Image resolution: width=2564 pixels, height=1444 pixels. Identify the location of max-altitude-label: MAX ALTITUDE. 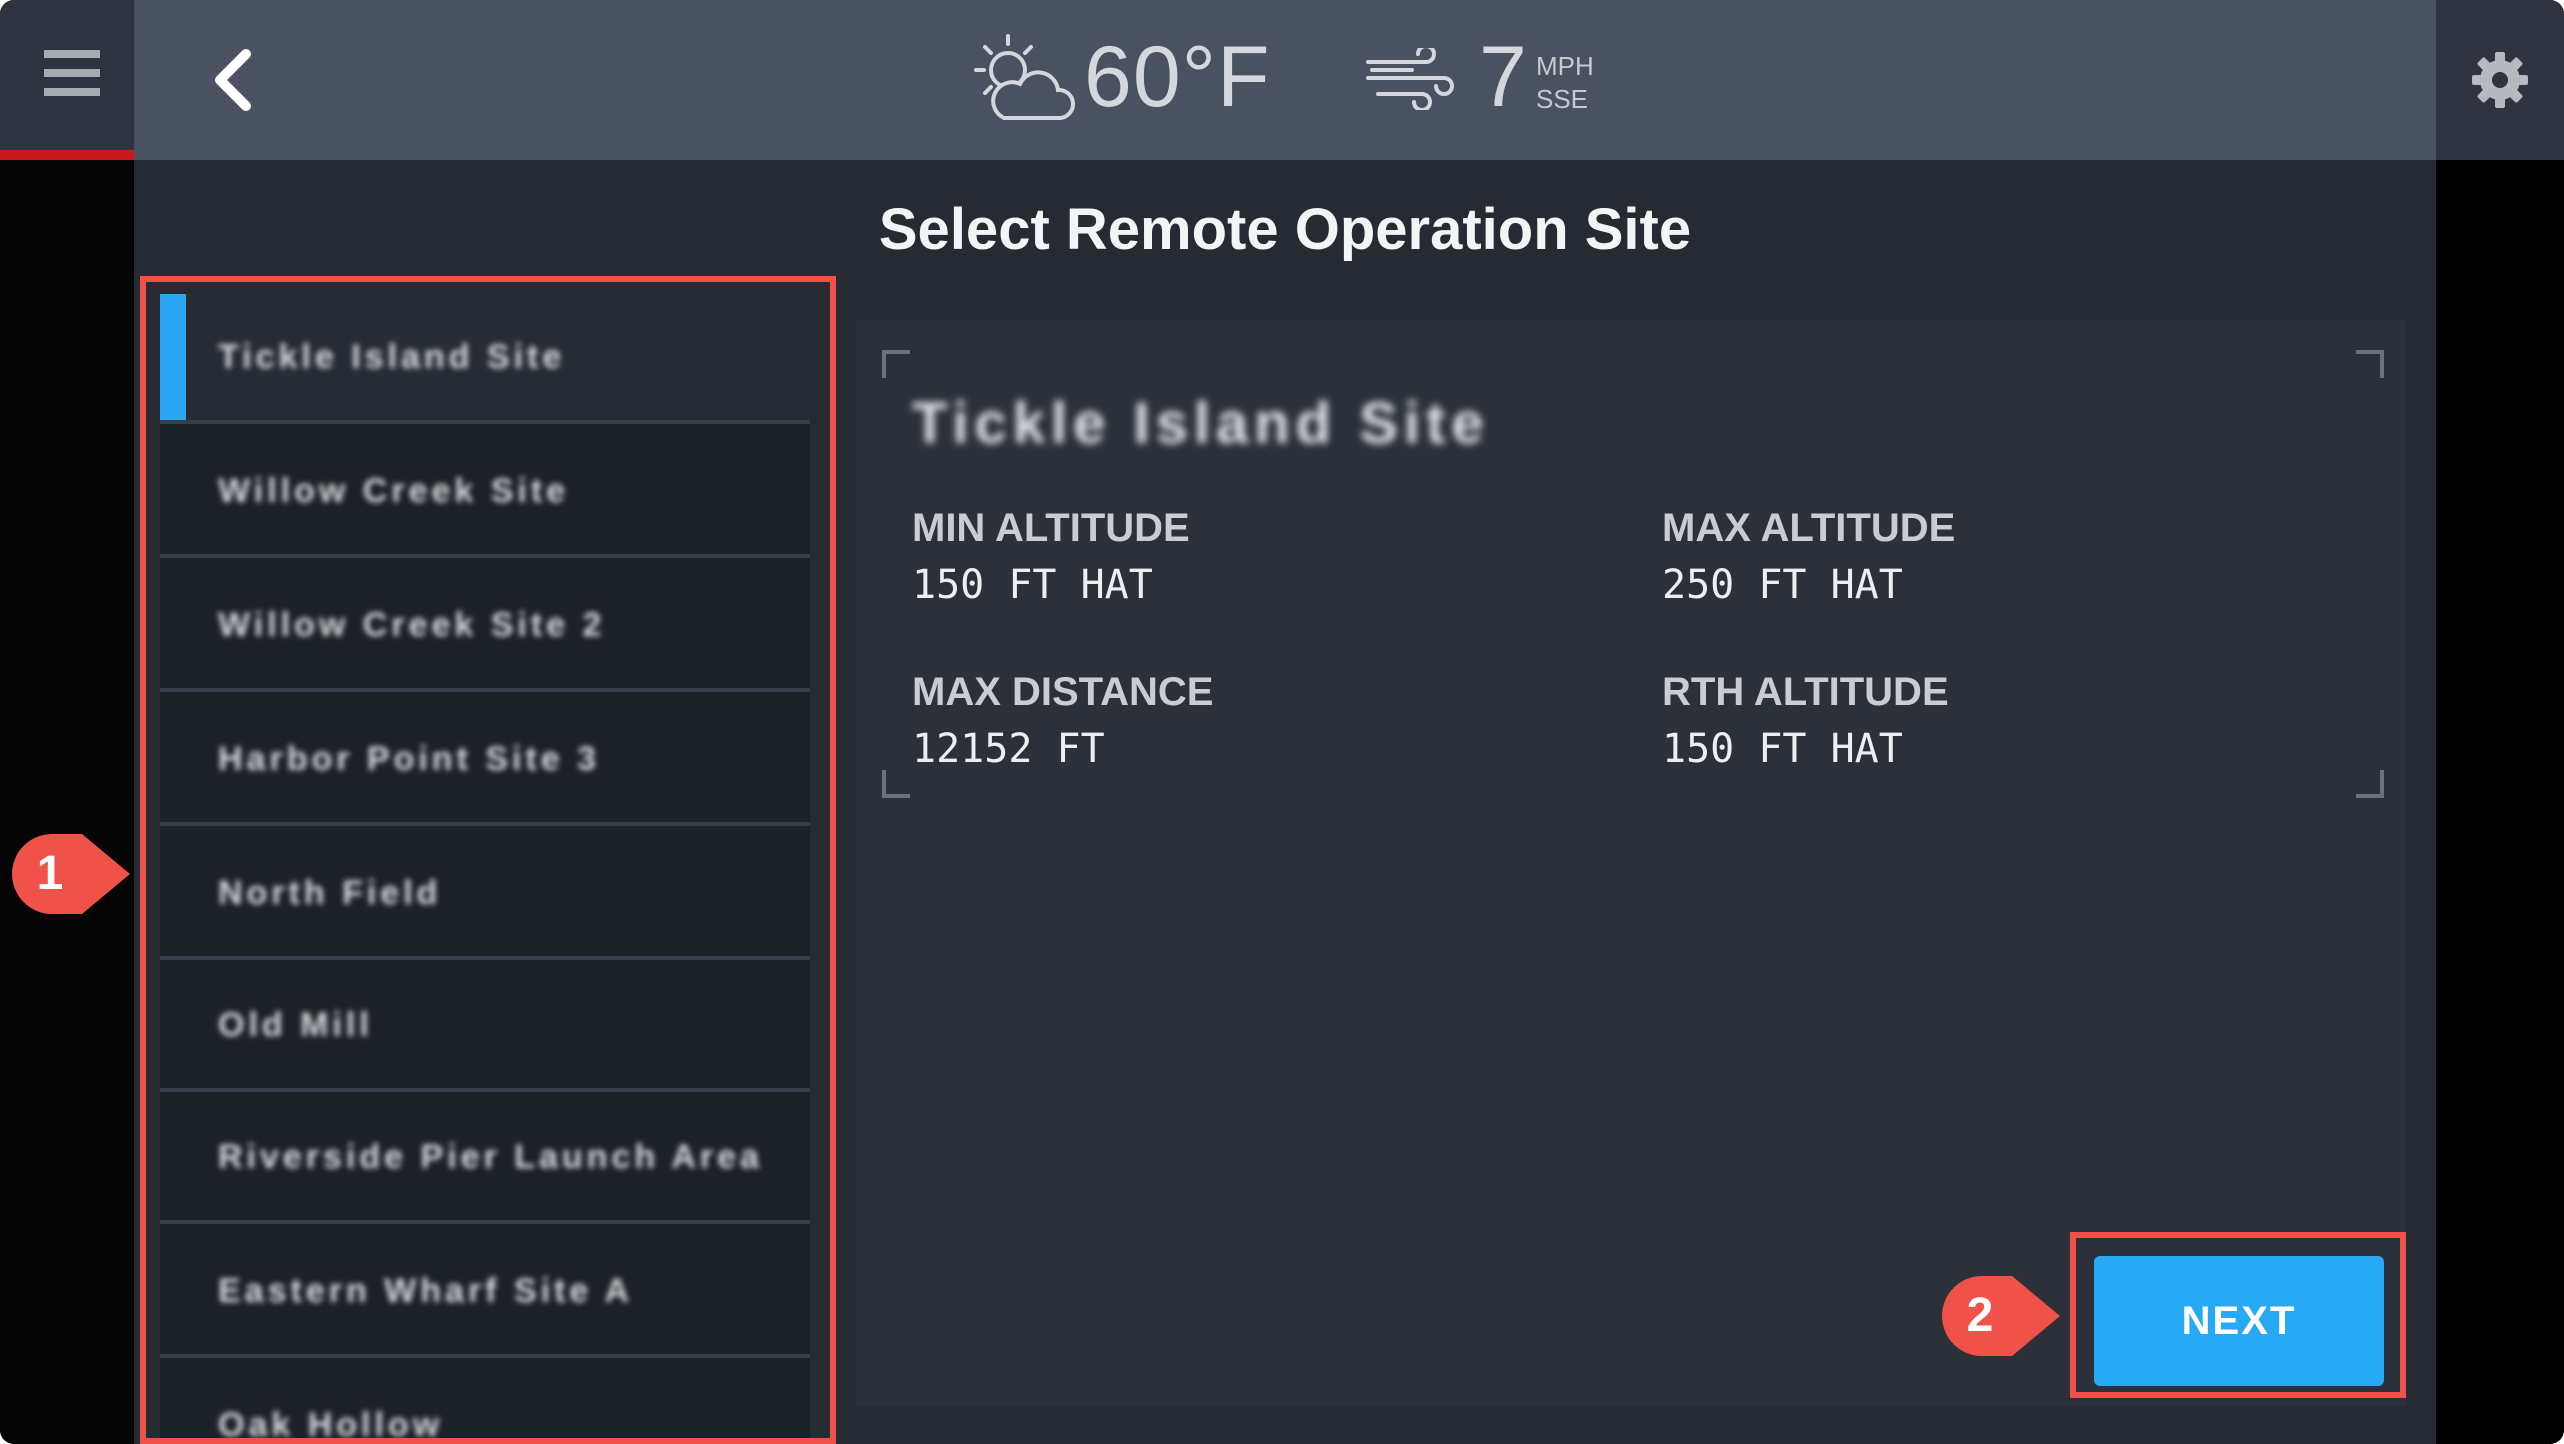
(1809, 528).